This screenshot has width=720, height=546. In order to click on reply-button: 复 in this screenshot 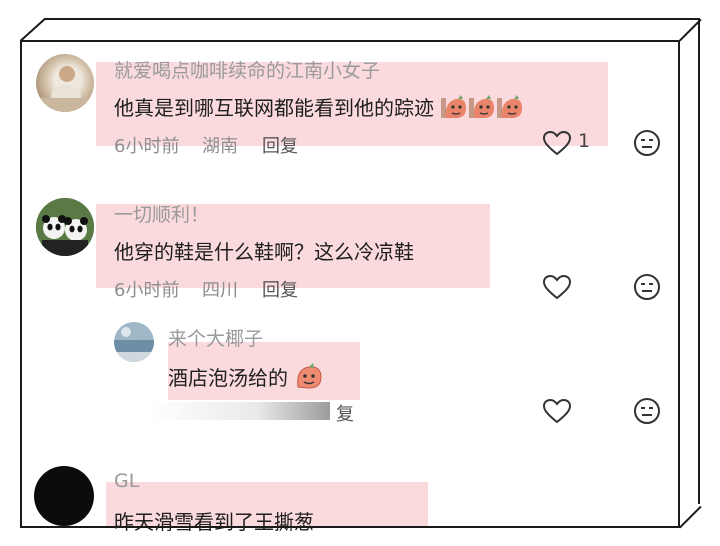, I will do `click(345, 413)`.